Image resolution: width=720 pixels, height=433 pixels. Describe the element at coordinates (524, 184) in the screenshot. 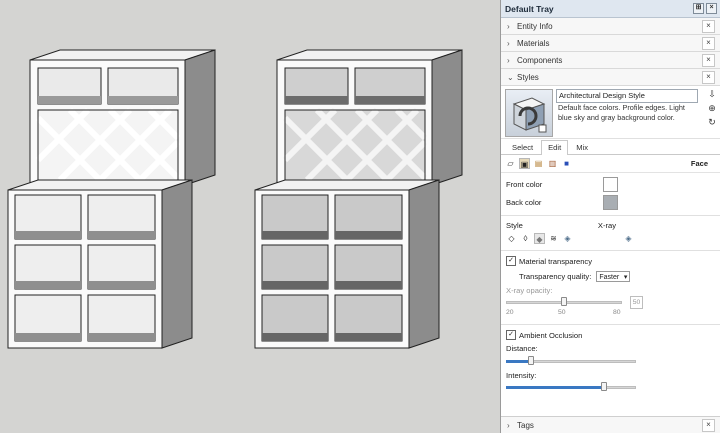

I see `front-color-label: Front color` at that location.